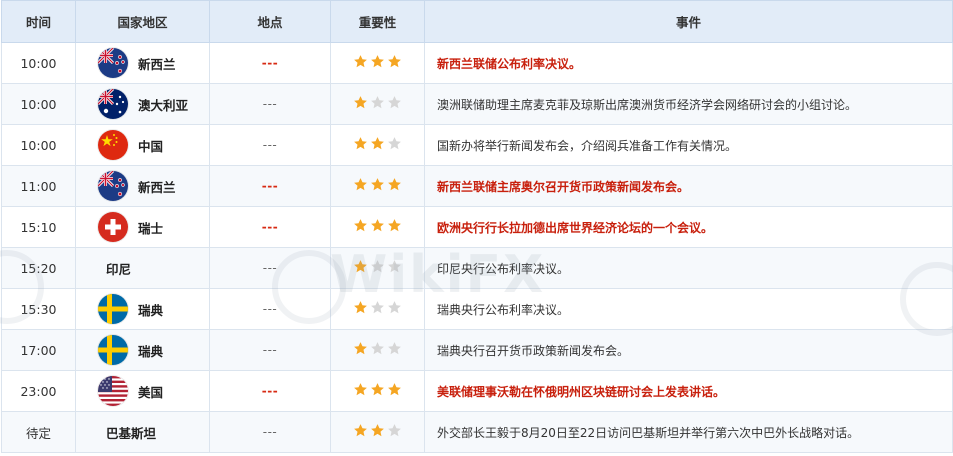  I want to click on us-flag-icon, so click(113, 391).